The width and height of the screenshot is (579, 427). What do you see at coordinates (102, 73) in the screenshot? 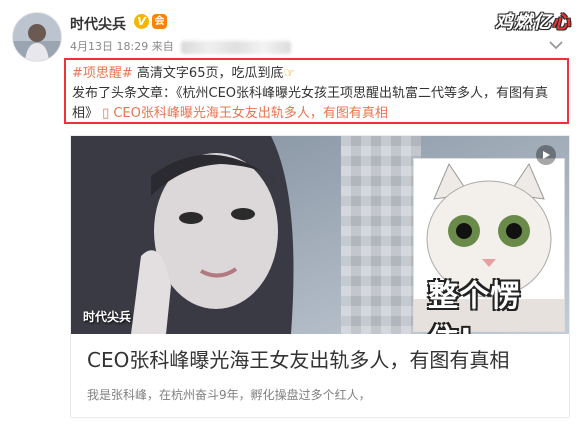
I see `hashtag-link: #项思醒#` at bounding box center [102, 73].